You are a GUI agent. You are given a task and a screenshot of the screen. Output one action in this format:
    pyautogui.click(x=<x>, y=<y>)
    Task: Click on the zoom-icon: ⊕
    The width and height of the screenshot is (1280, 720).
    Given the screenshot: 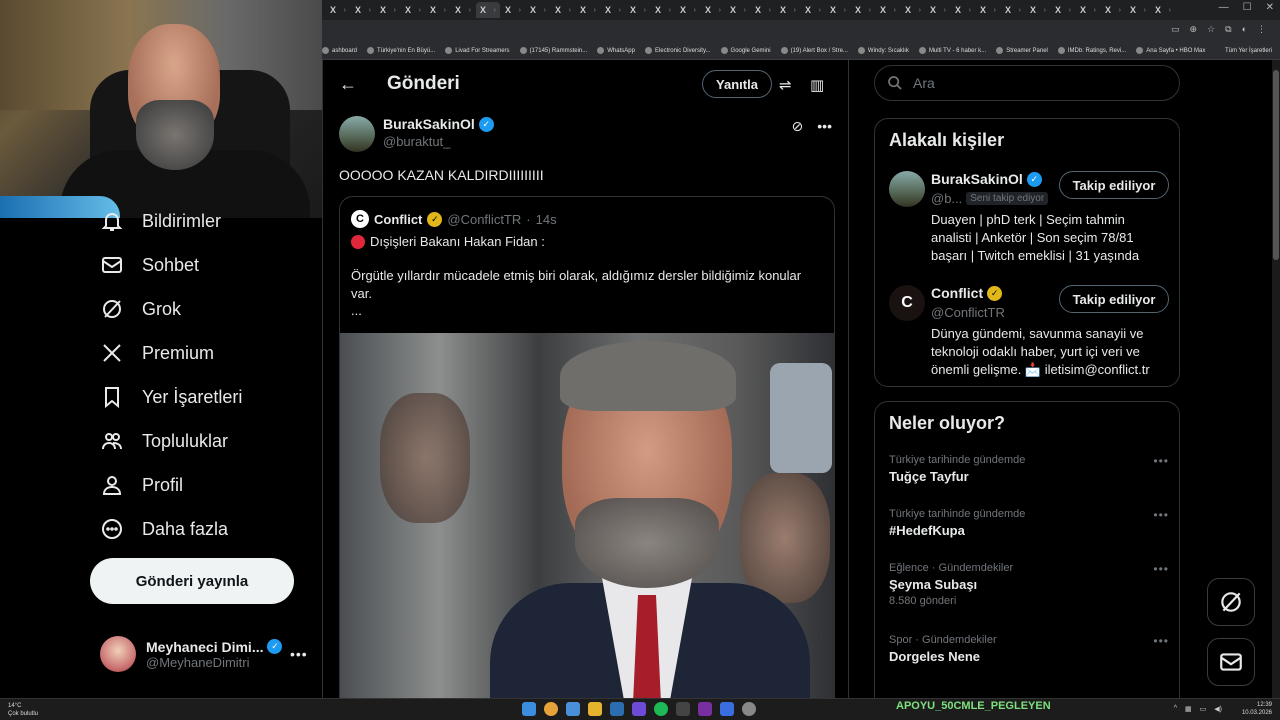 What is the action you would take?
    pyautogui.click(x=1194, y=29)
    